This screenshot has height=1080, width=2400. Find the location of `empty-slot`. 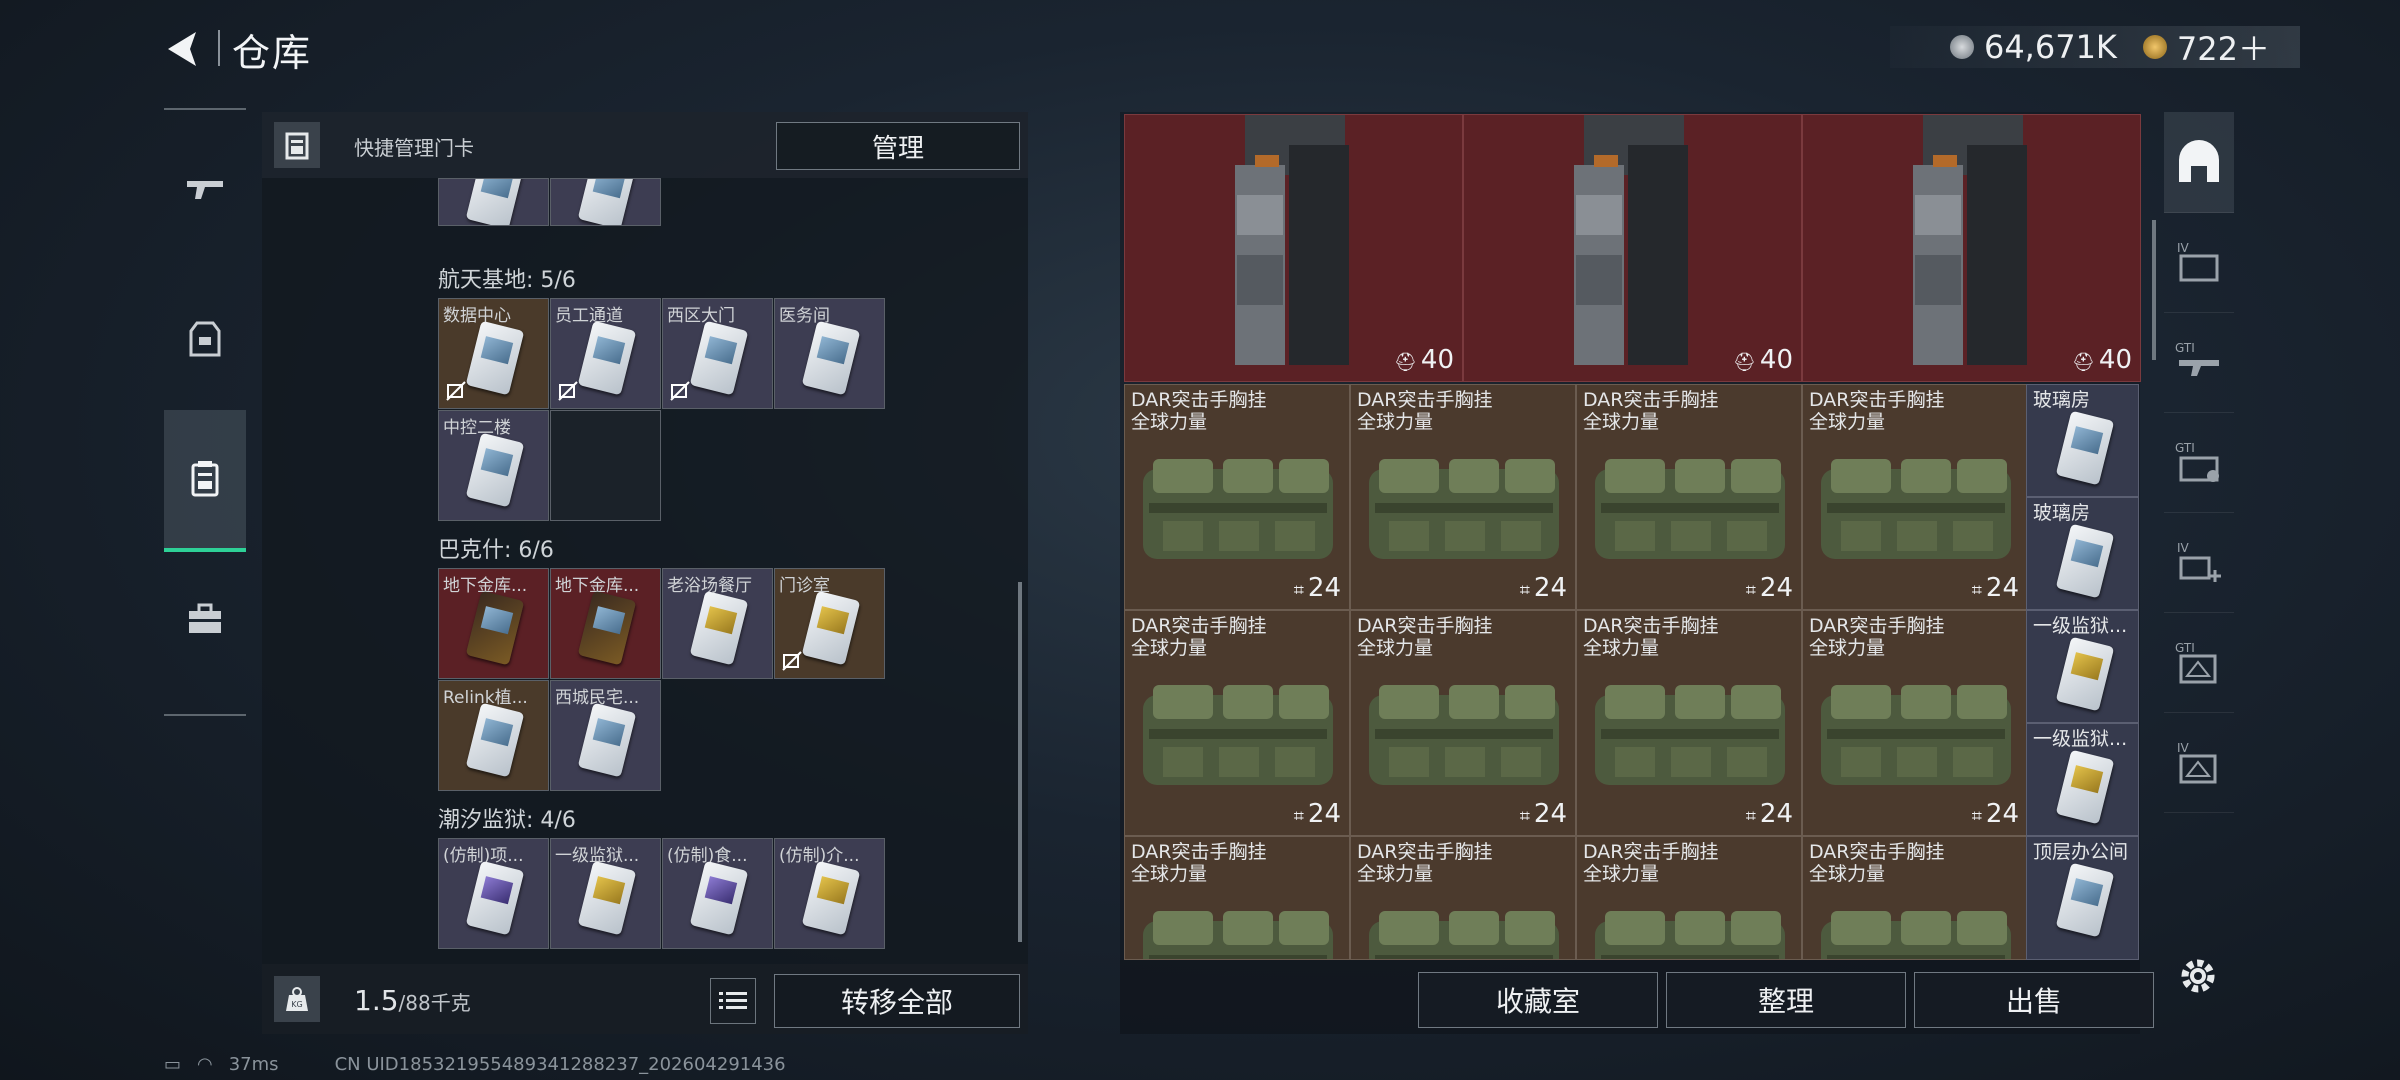

empty-slot is located at coordinates (605, 465).